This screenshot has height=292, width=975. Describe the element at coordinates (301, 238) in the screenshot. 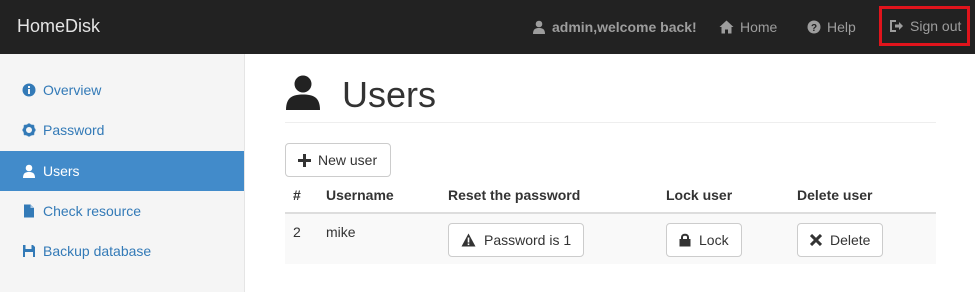

I see `user-id-cell: 2` at that location.